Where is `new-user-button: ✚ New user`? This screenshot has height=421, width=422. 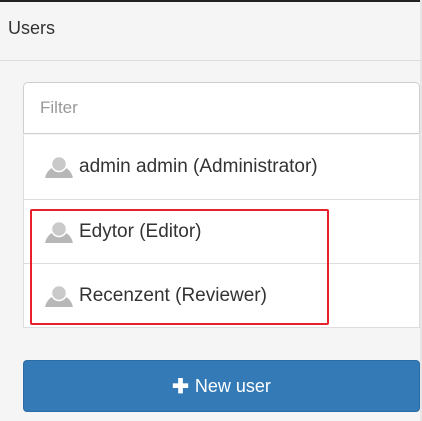 new-user-button: ✚ New user is located at coordinates (221, 386).